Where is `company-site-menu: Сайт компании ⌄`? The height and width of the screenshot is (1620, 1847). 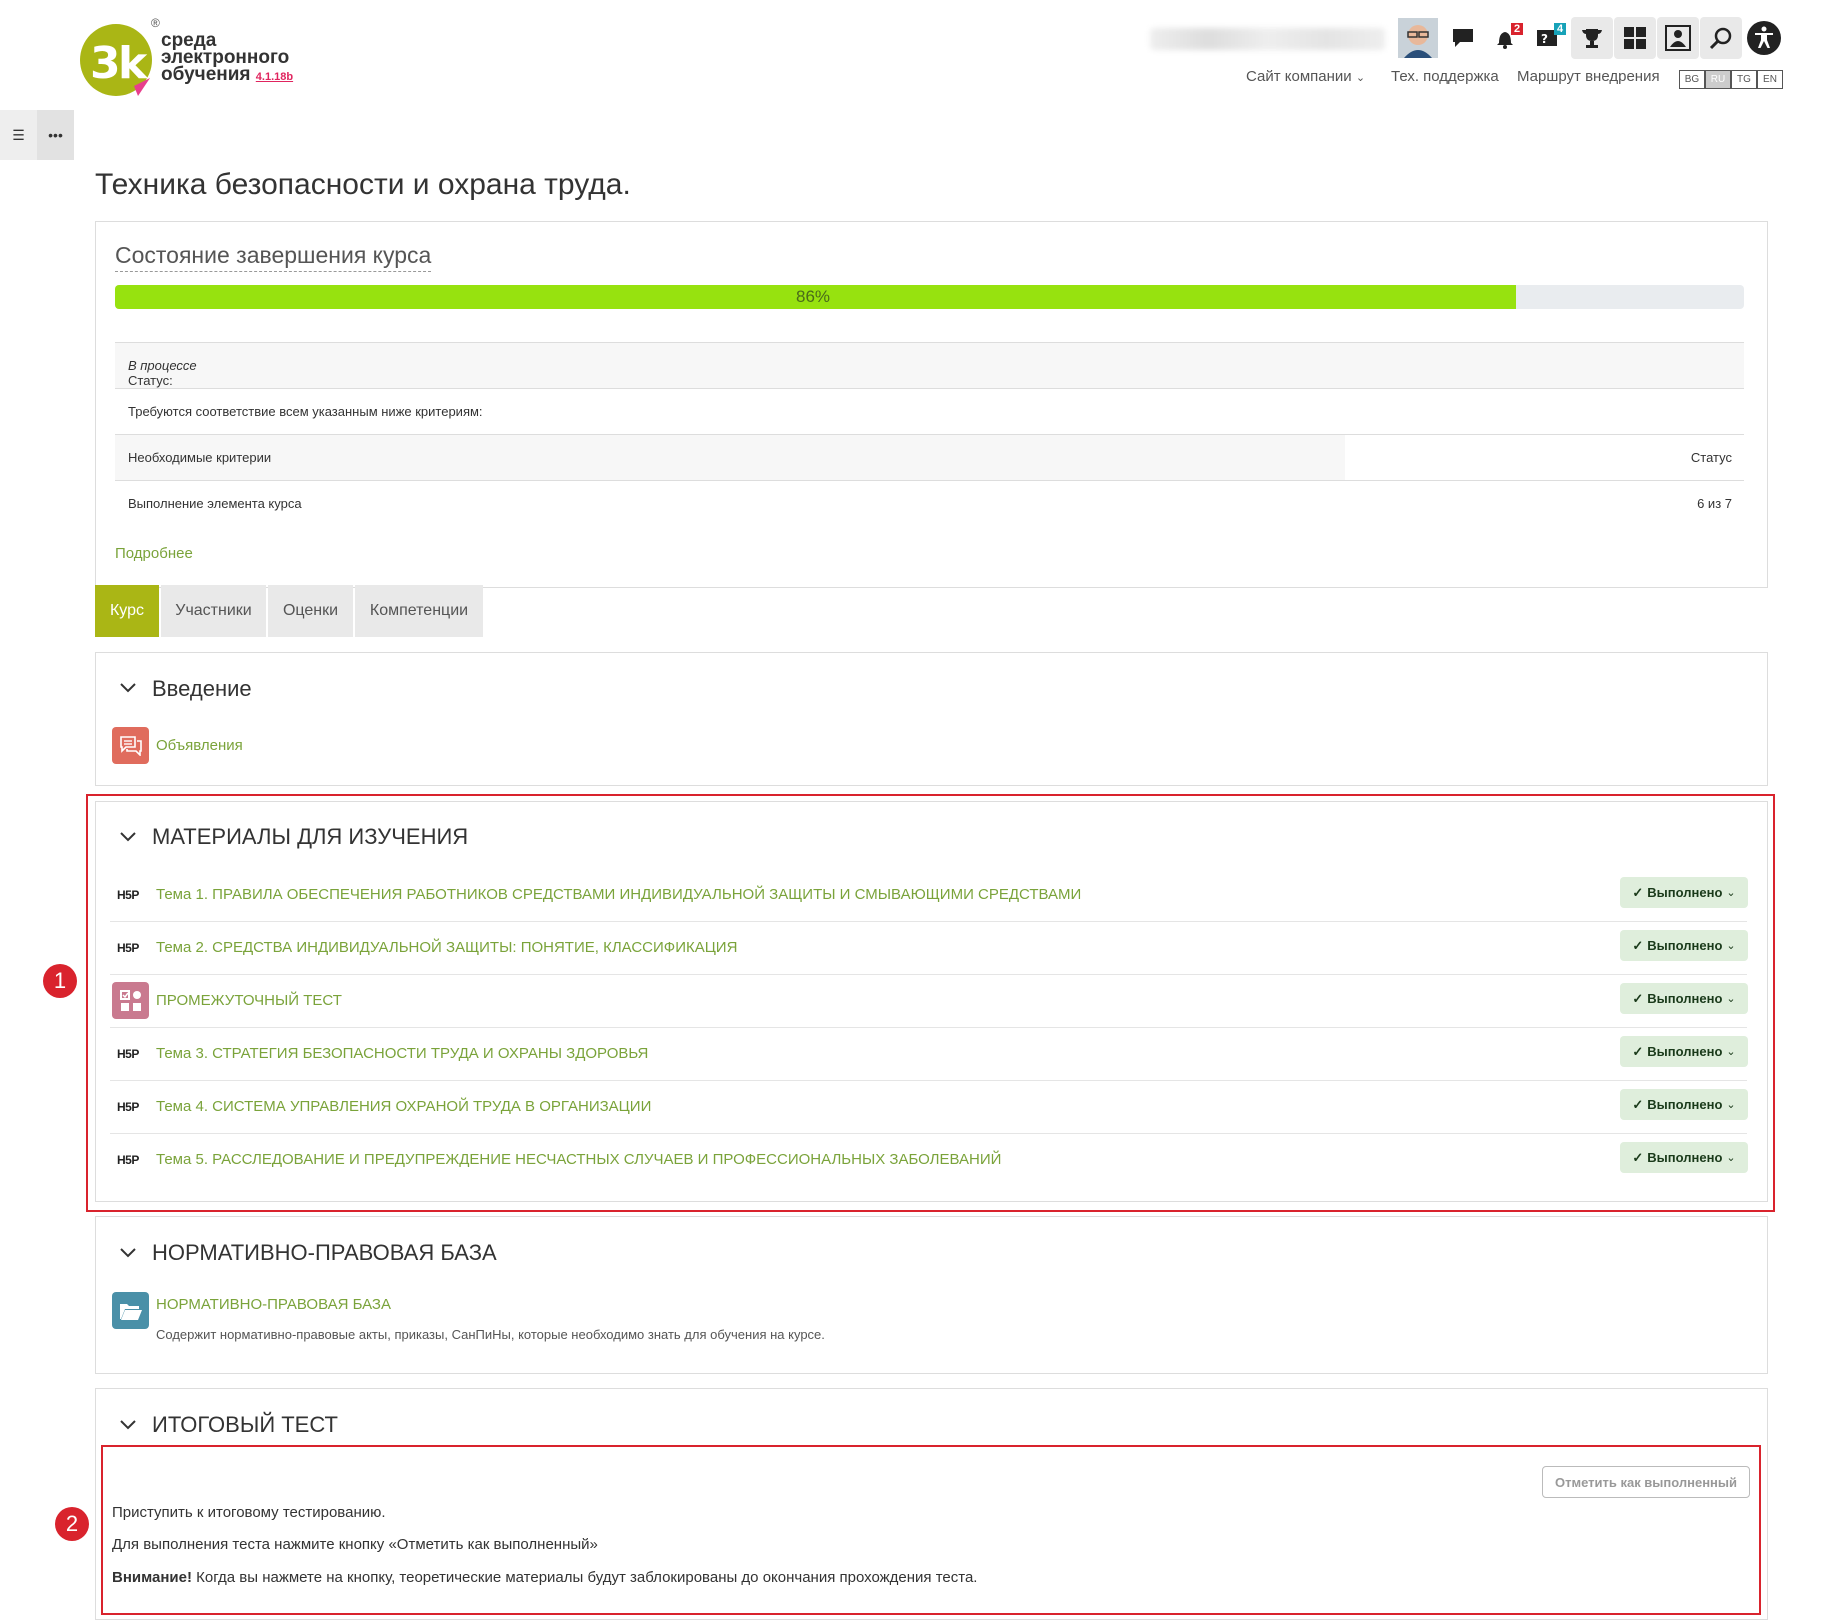
company-site-menu: Сайт компании ⌄ is located at coordinates (1305, 76).